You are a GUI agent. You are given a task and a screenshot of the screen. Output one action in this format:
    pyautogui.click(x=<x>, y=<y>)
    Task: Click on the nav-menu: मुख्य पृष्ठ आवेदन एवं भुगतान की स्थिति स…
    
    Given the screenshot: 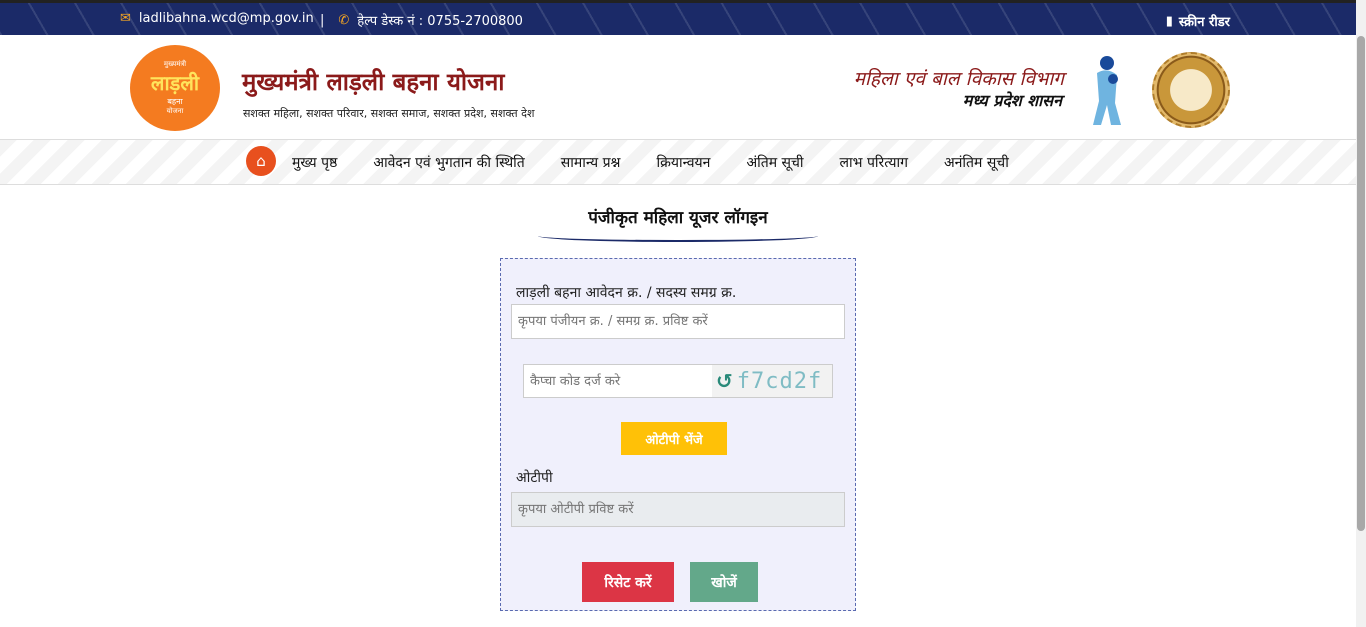 What is the action you would take?
    pyautogui.click(x=650, y=162)
    